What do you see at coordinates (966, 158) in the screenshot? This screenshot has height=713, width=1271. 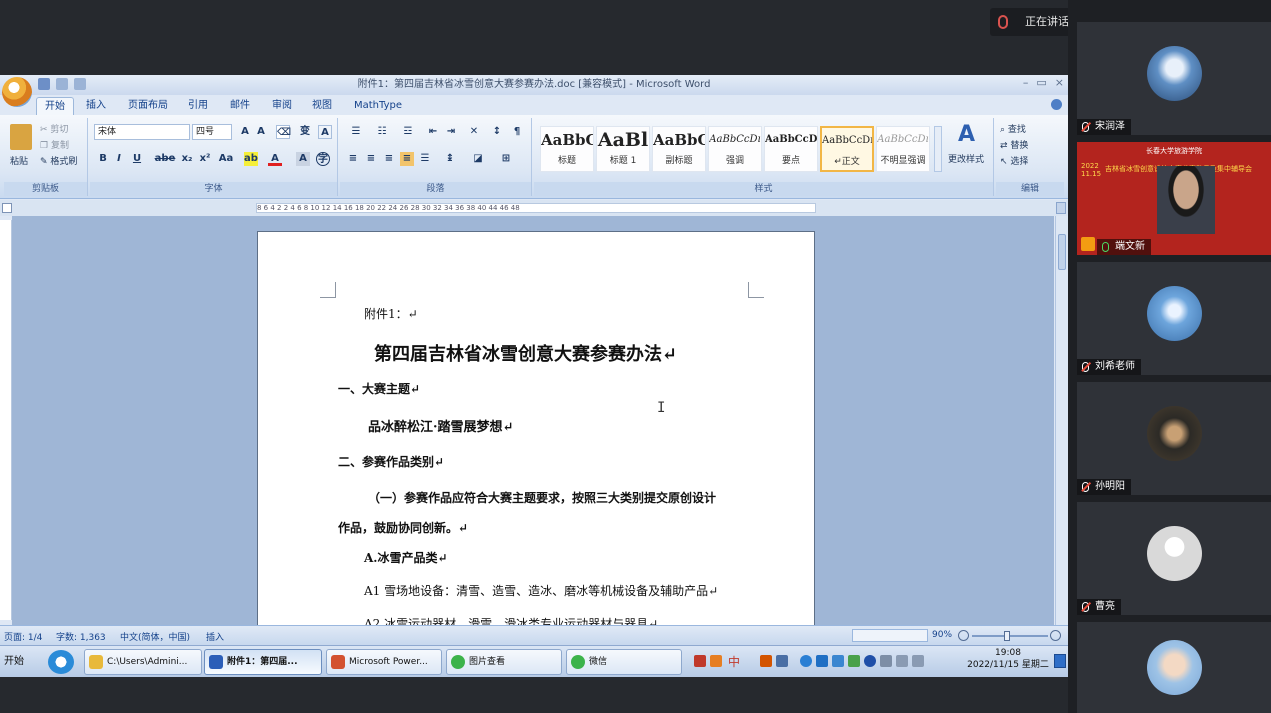 I see `change-styles-button: 更改样式` at bounding box center [966, 158].